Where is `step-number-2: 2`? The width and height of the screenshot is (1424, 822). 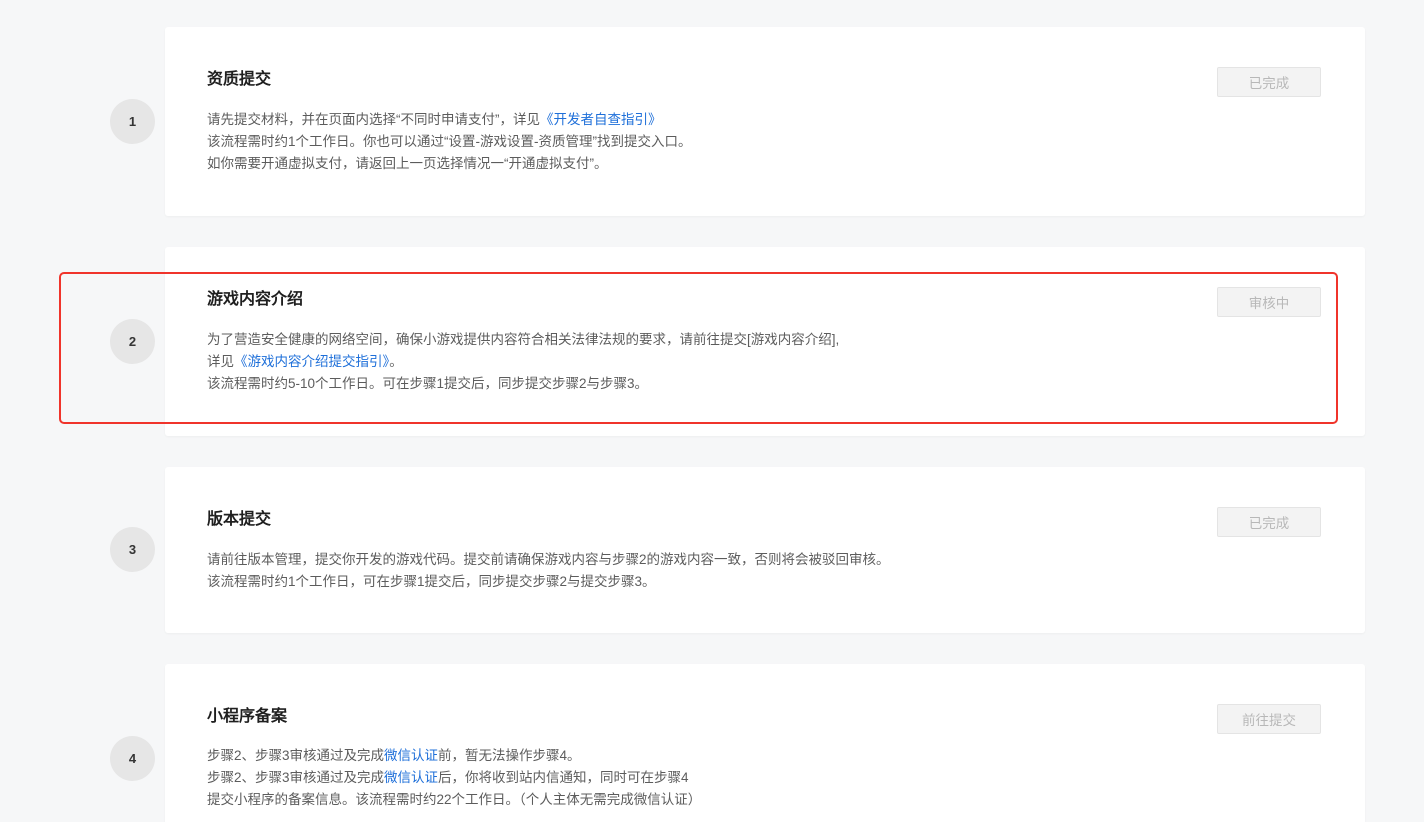
step-number-2: 2 is located at coordinates (132, 341).